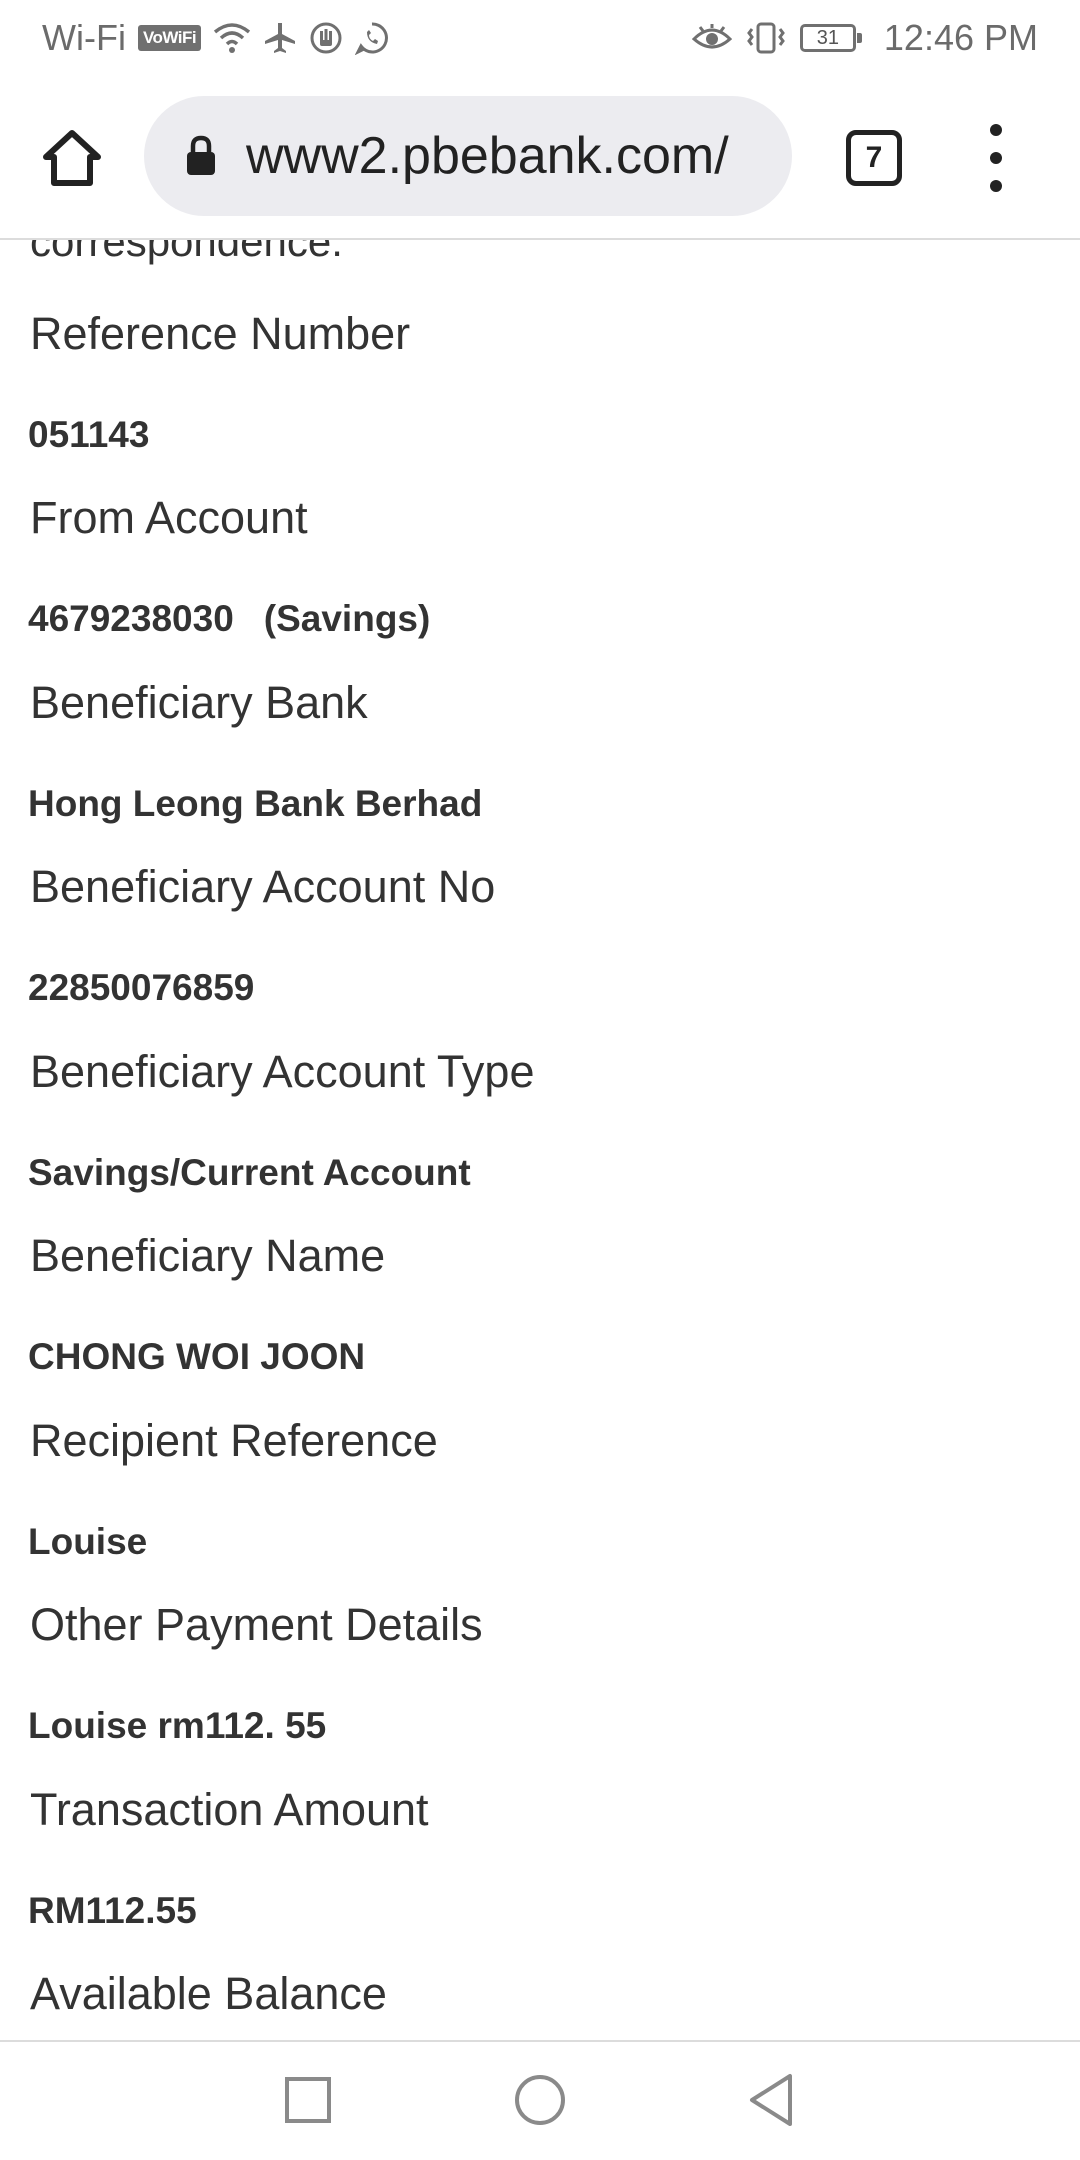 The width and height of the screenshot is (1080, 2160). Describe the element at coordinates (996, 158) in the screenshot. I see `more-vert-icon` at that location.